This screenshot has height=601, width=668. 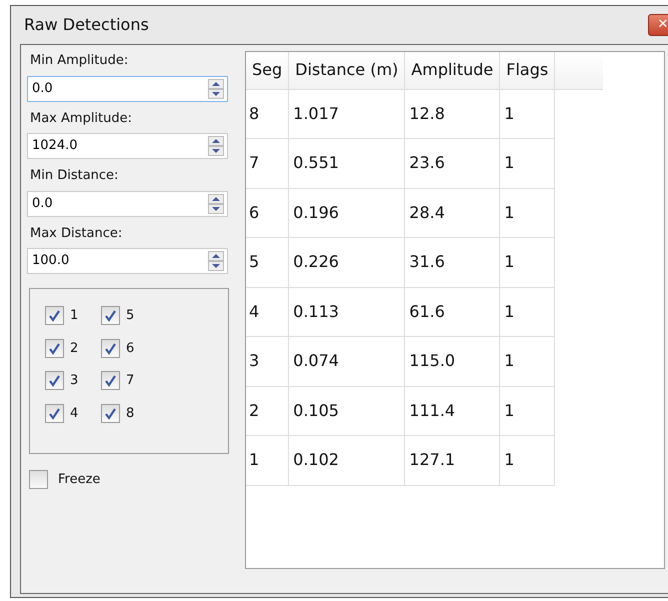 I want to click on table-cell: 0.102, so click(x=346, y=460).